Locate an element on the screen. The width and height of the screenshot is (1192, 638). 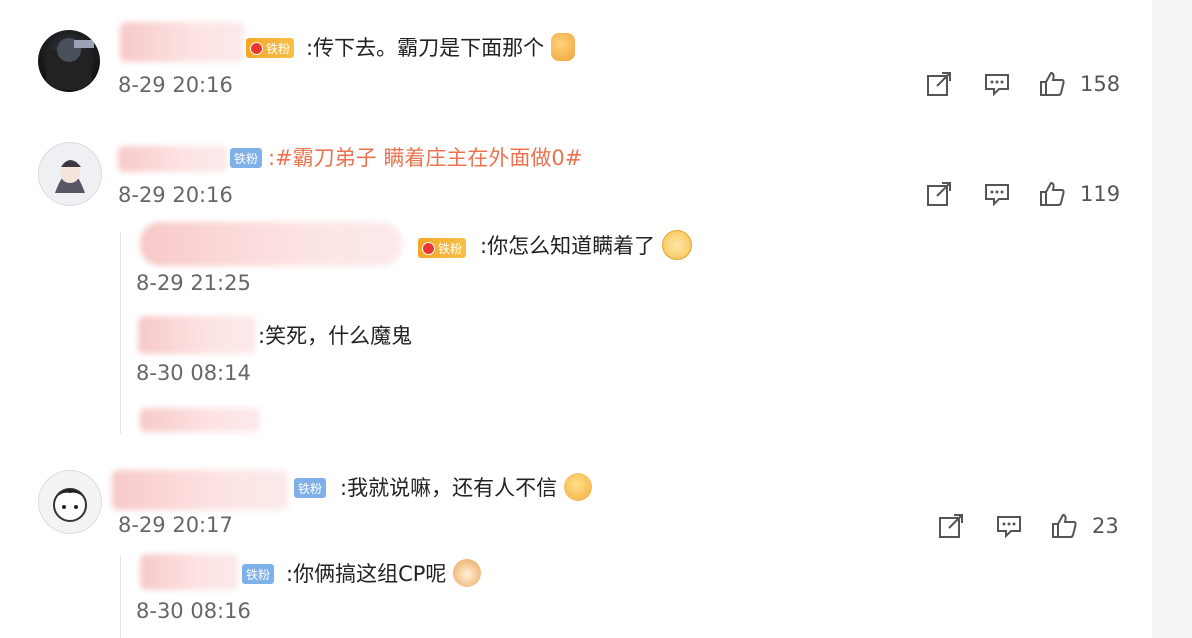
comment-actions: 158 is located at coordinates (1022, 84).